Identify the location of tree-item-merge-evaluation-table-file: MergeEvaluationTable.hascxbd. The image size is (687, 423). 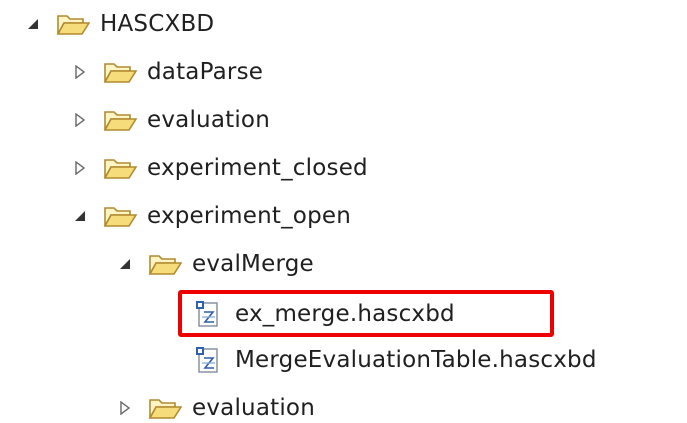
(396, 360).